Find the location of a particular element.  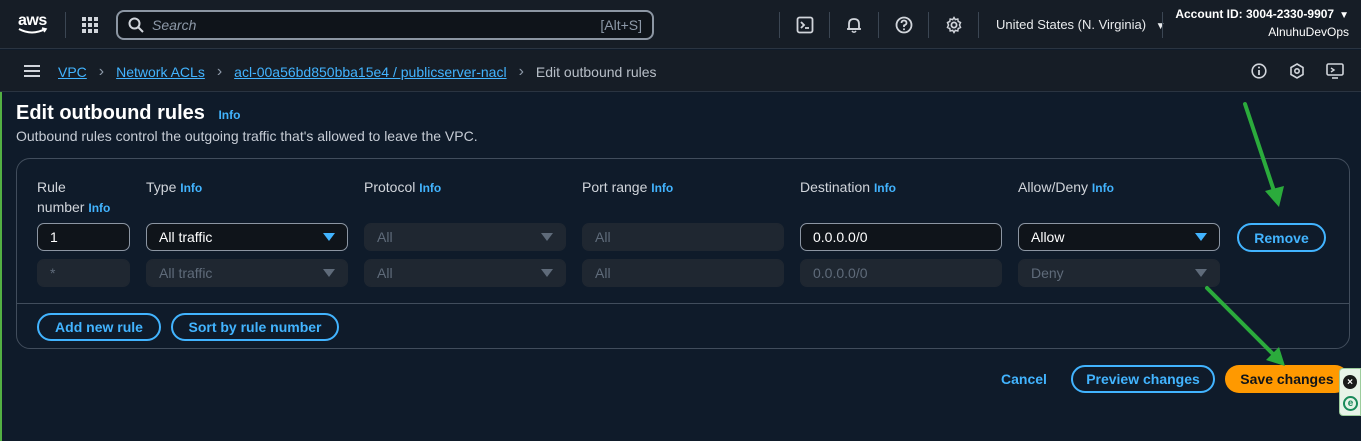

header-type: Type Info is located at coordinates (174, 187).